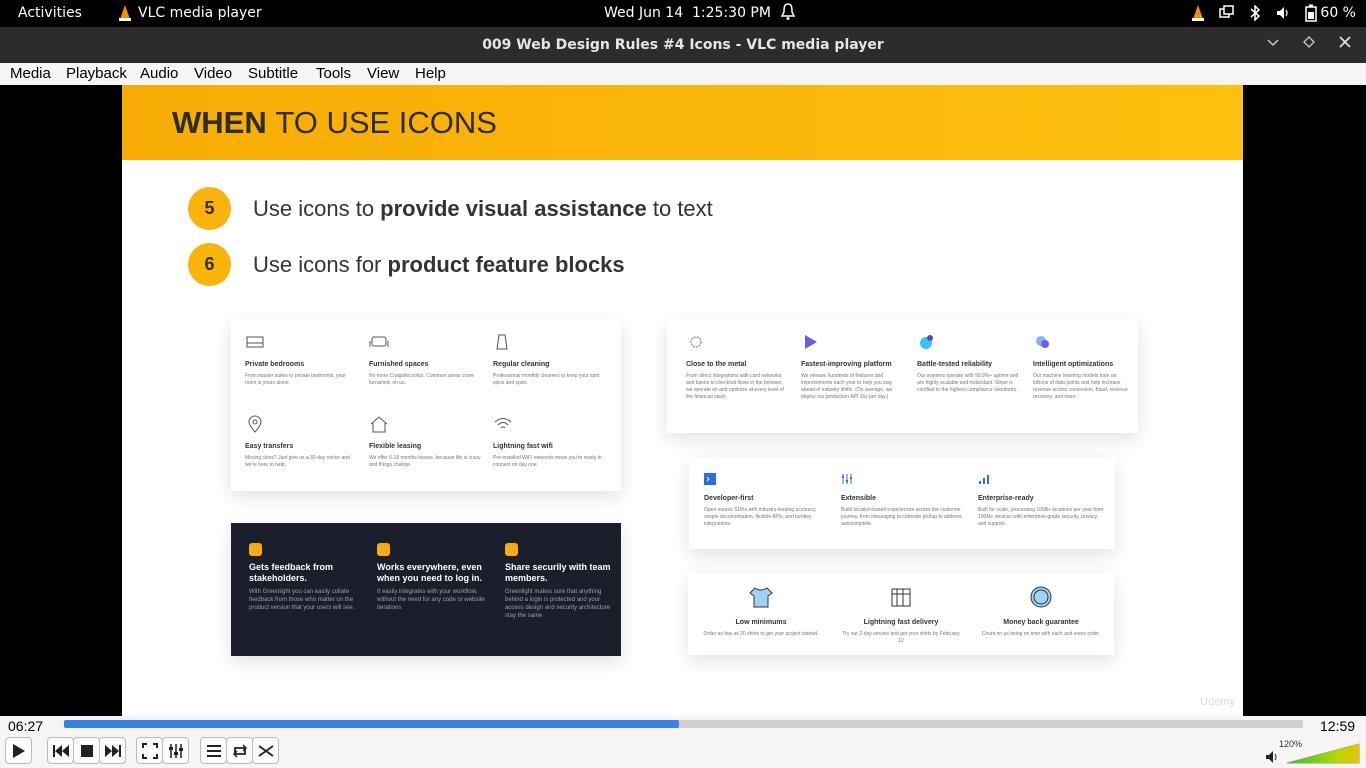 This screenshot has width=1366, height=768. I want to click on battery-icon, so click(1311, 13).